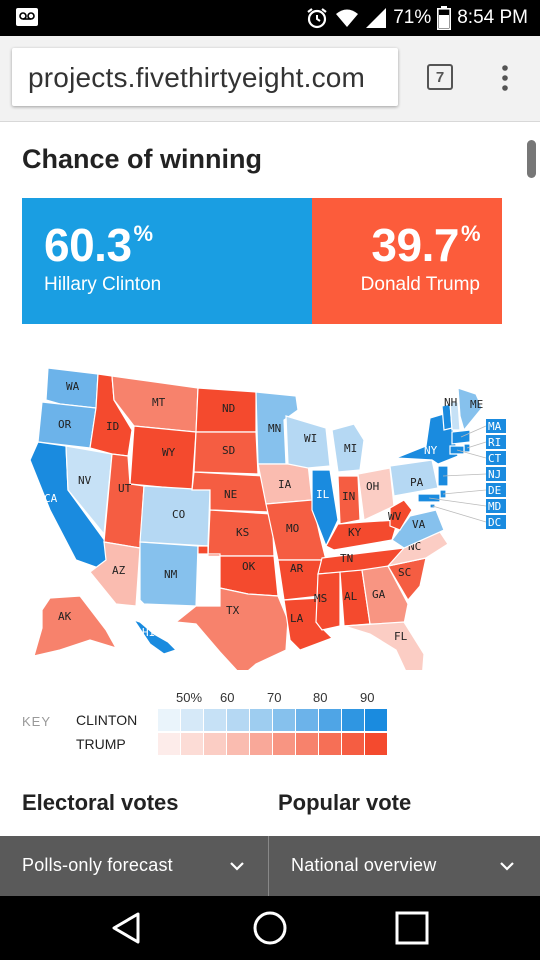 This screenshot has height=960, width=540. Describe the element at coordinates (444, 18) in the screenshot. I see `battery-icon` at that location.